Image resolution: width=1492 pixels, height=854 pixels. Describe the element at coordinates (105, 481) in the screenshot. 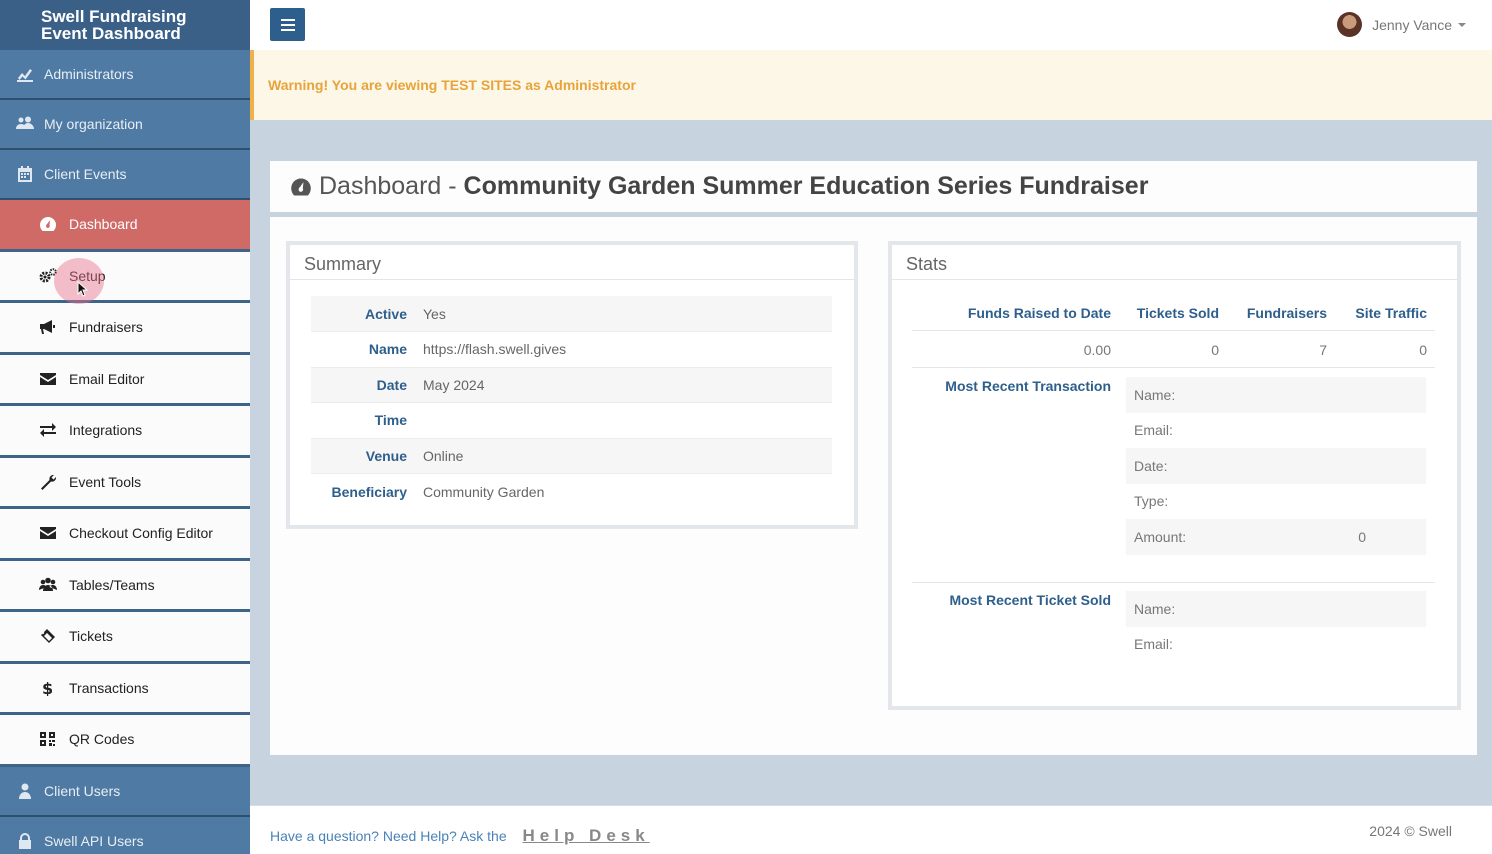

I see `sidebar-item-label: Event Tools` at that location.